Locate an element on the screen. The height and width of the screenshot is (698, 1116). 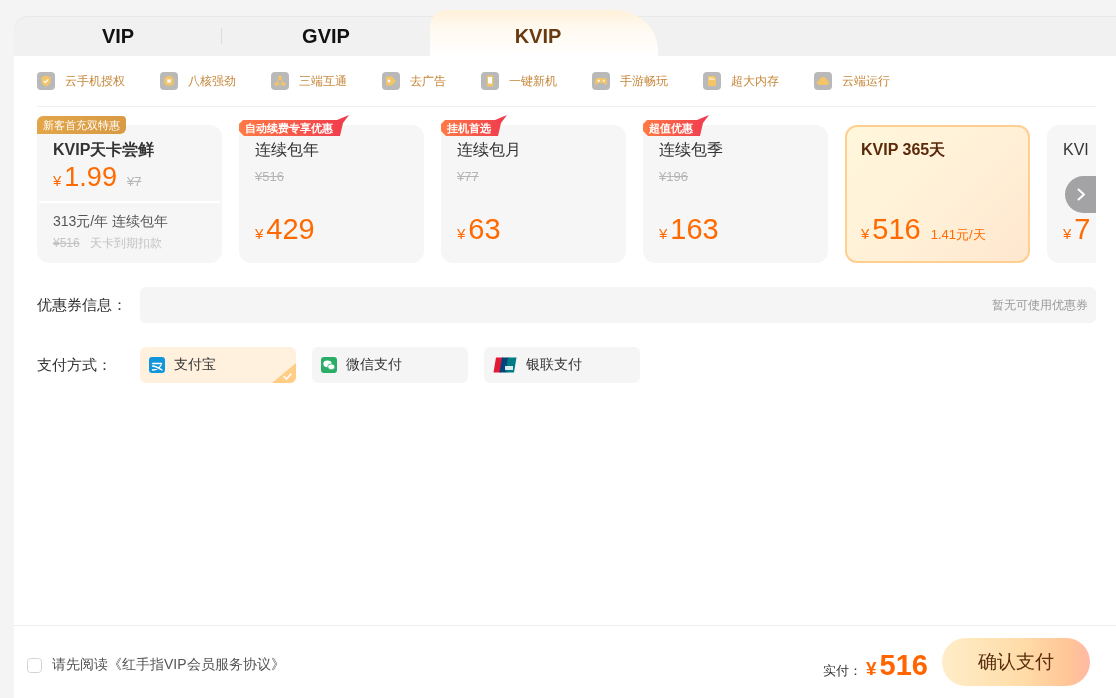
daily-price: 1.41元/天 is located at coordinates (958, 235).